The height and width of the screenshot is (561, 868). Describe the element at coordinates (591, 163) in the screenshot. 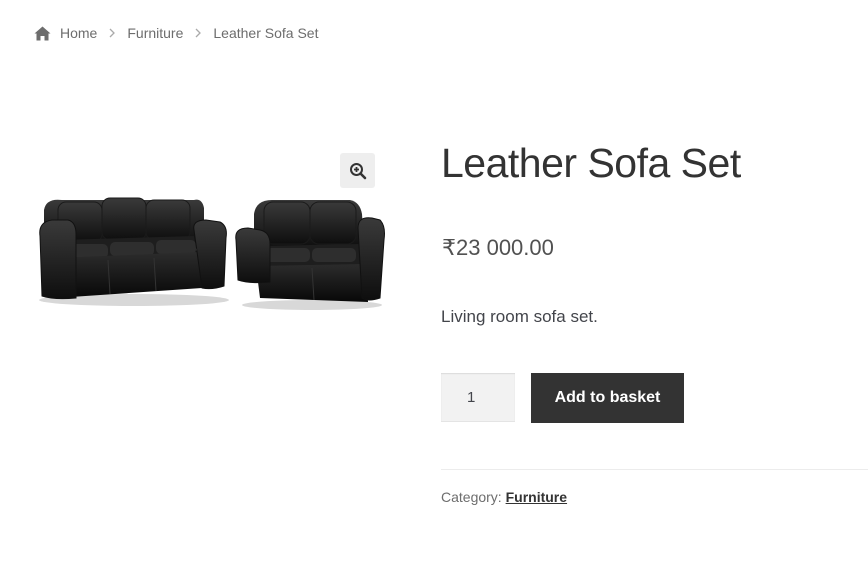

I see `product-title: Leather Sofa Set` at that location.